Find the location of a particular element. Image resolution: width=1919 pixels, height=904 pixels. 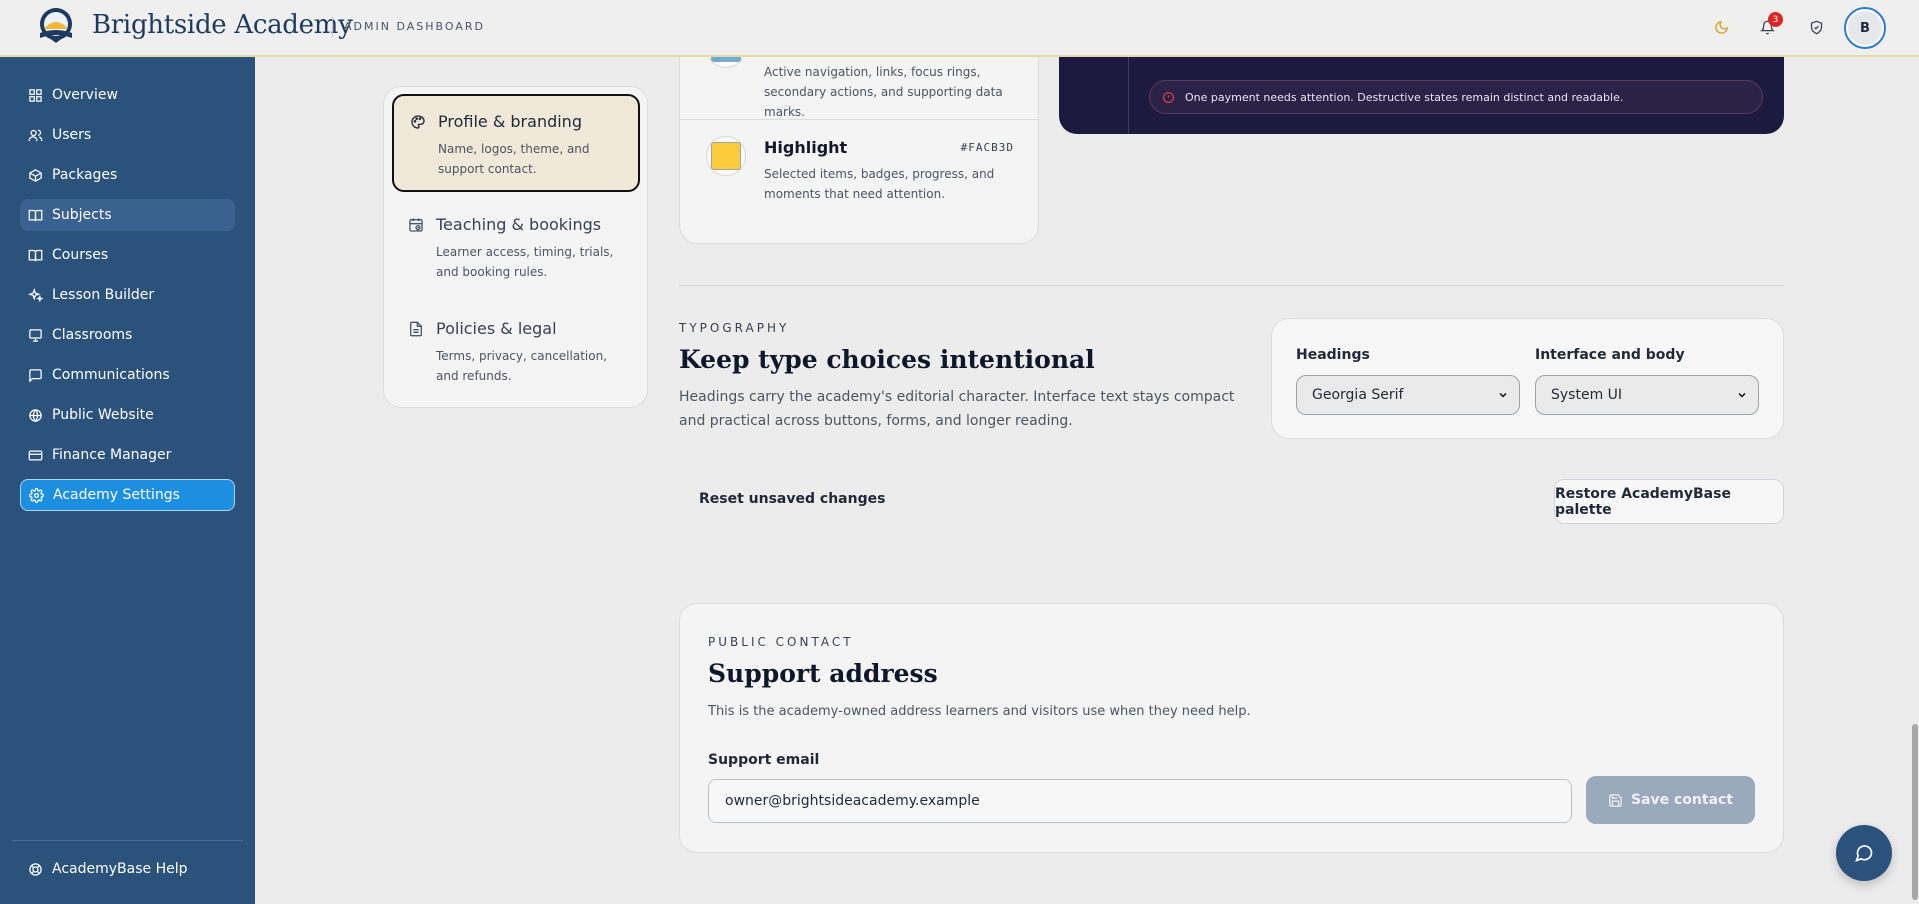

gear-icon is located at coordinates (36, 495).